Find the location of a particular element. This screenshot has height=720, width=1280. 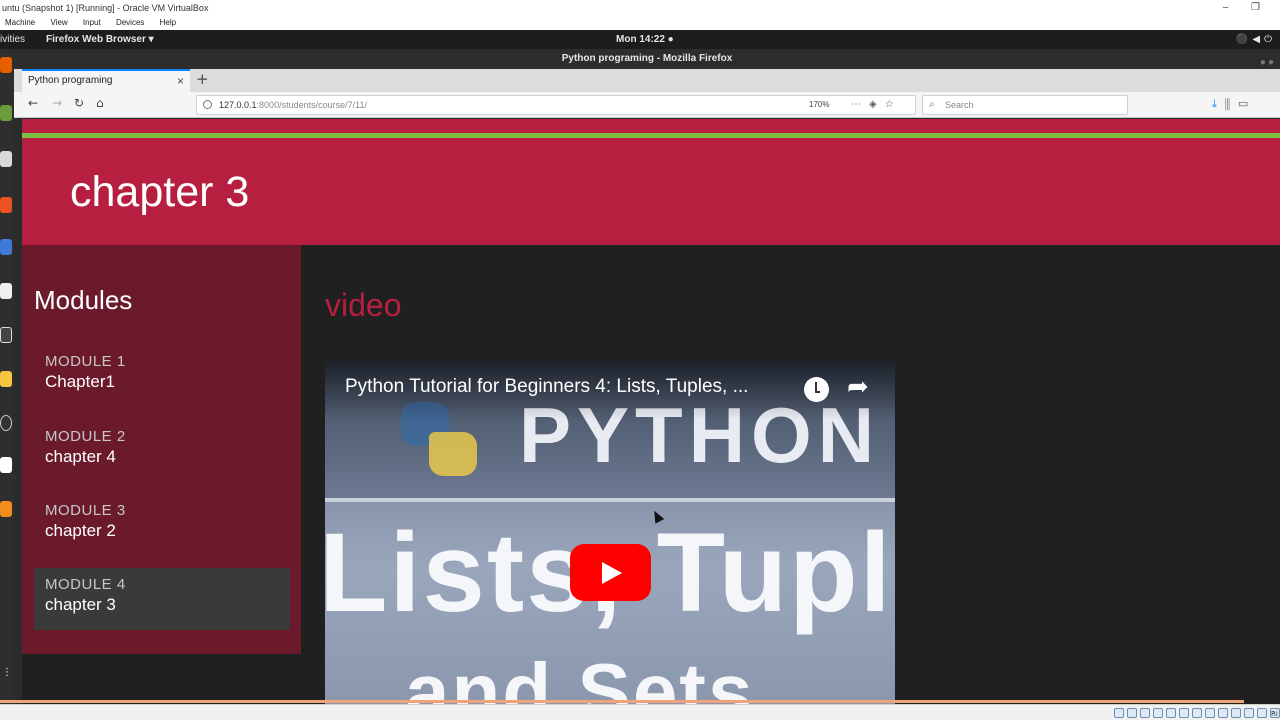

harddisk-icon is located at coordinates (1119, 713).